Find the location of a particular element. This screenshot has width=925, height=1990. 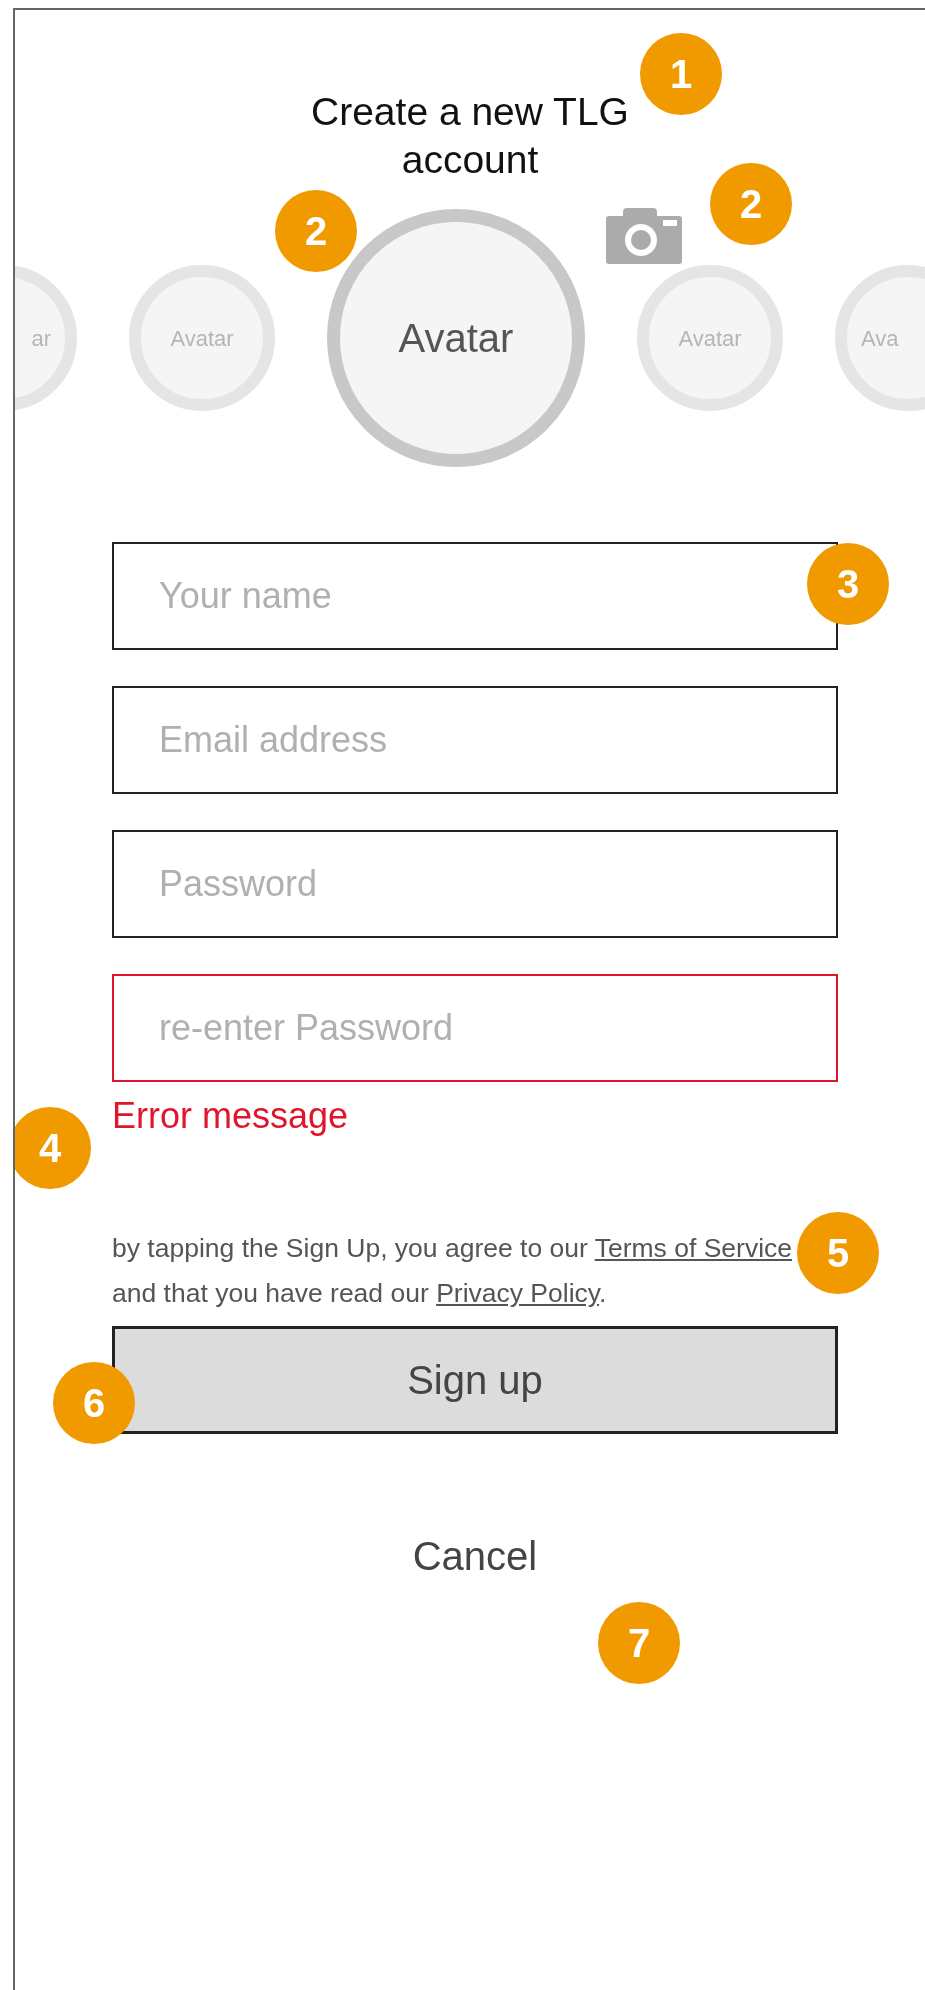

terms-link: Terms of Service is located at coordinates (693, 1248).